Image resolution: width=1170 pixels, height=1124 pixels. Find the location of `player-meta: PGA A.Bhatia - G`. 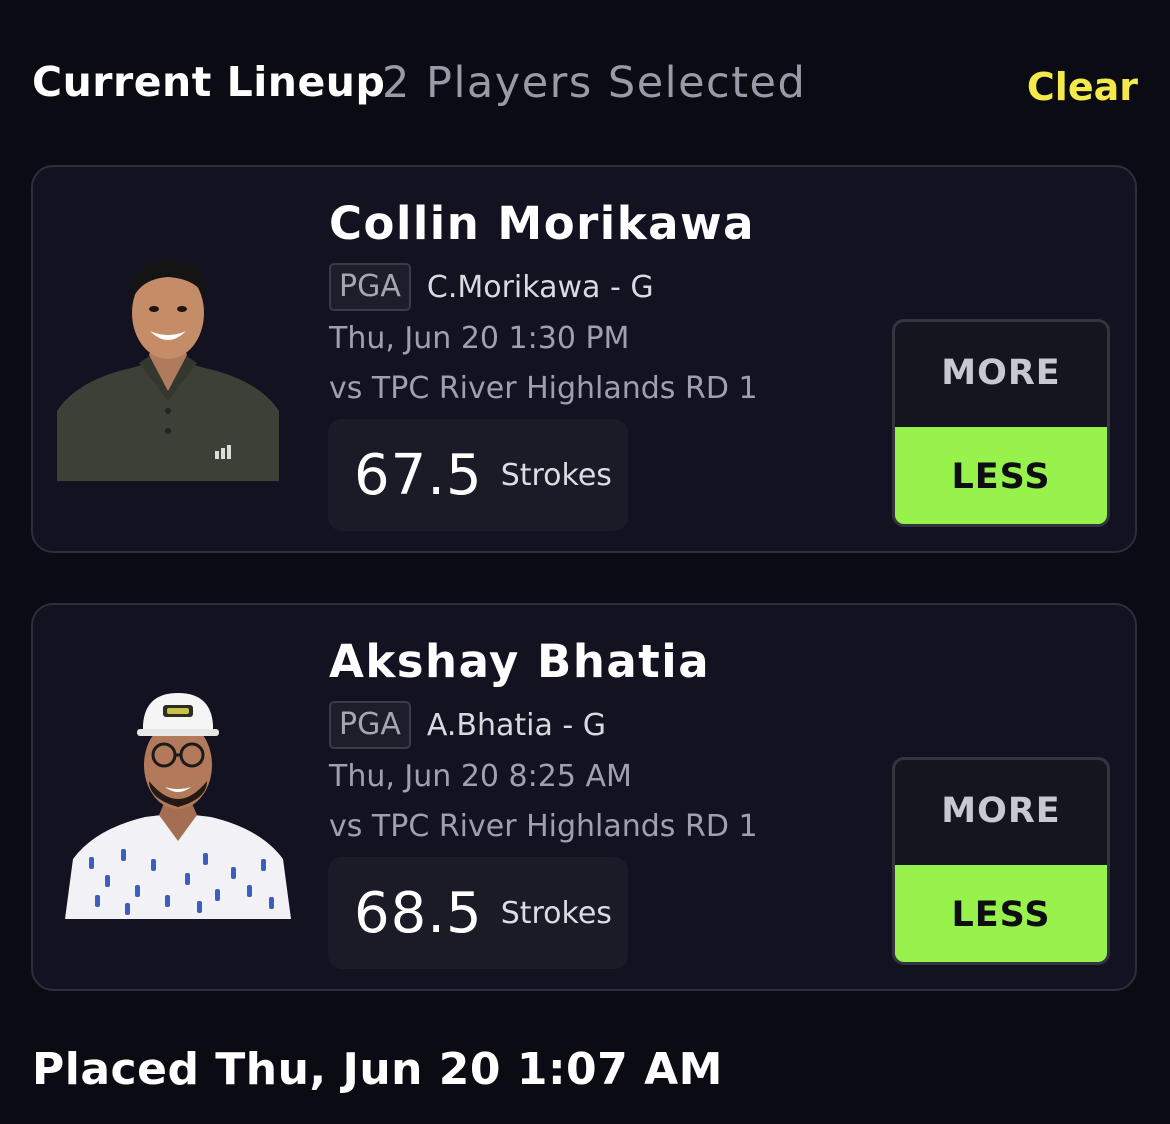

player-meta: PGA A.Bhatia - G is located at coordinates (467, 725).